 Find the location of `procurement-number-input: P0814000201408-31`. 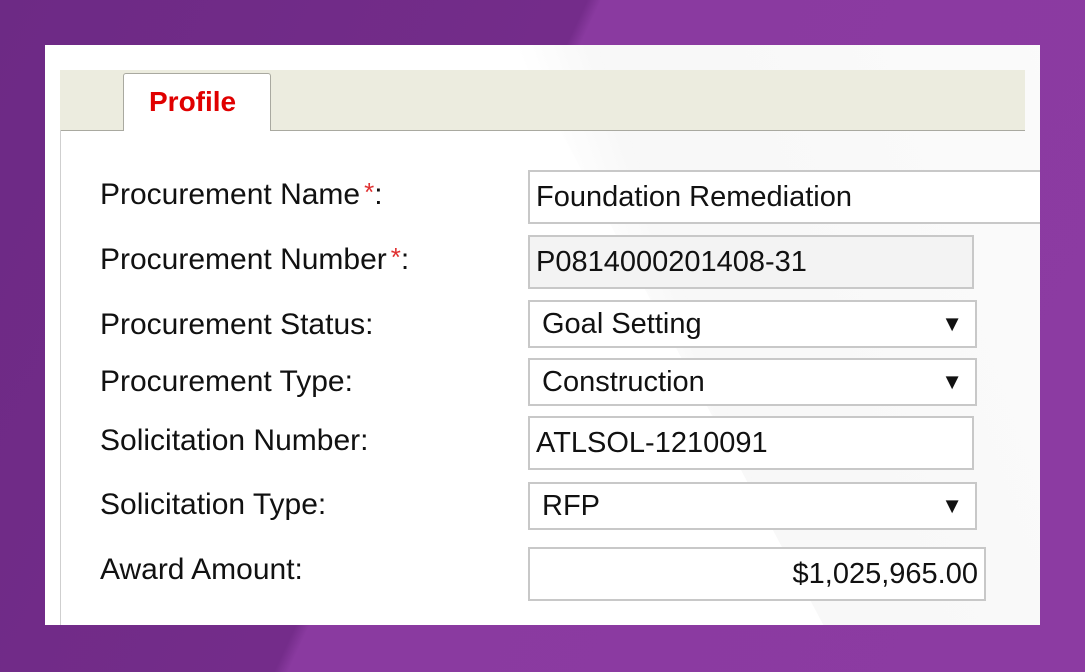

procurement-number-input: P0814000201408-31 is located at coordinates (751, 262).